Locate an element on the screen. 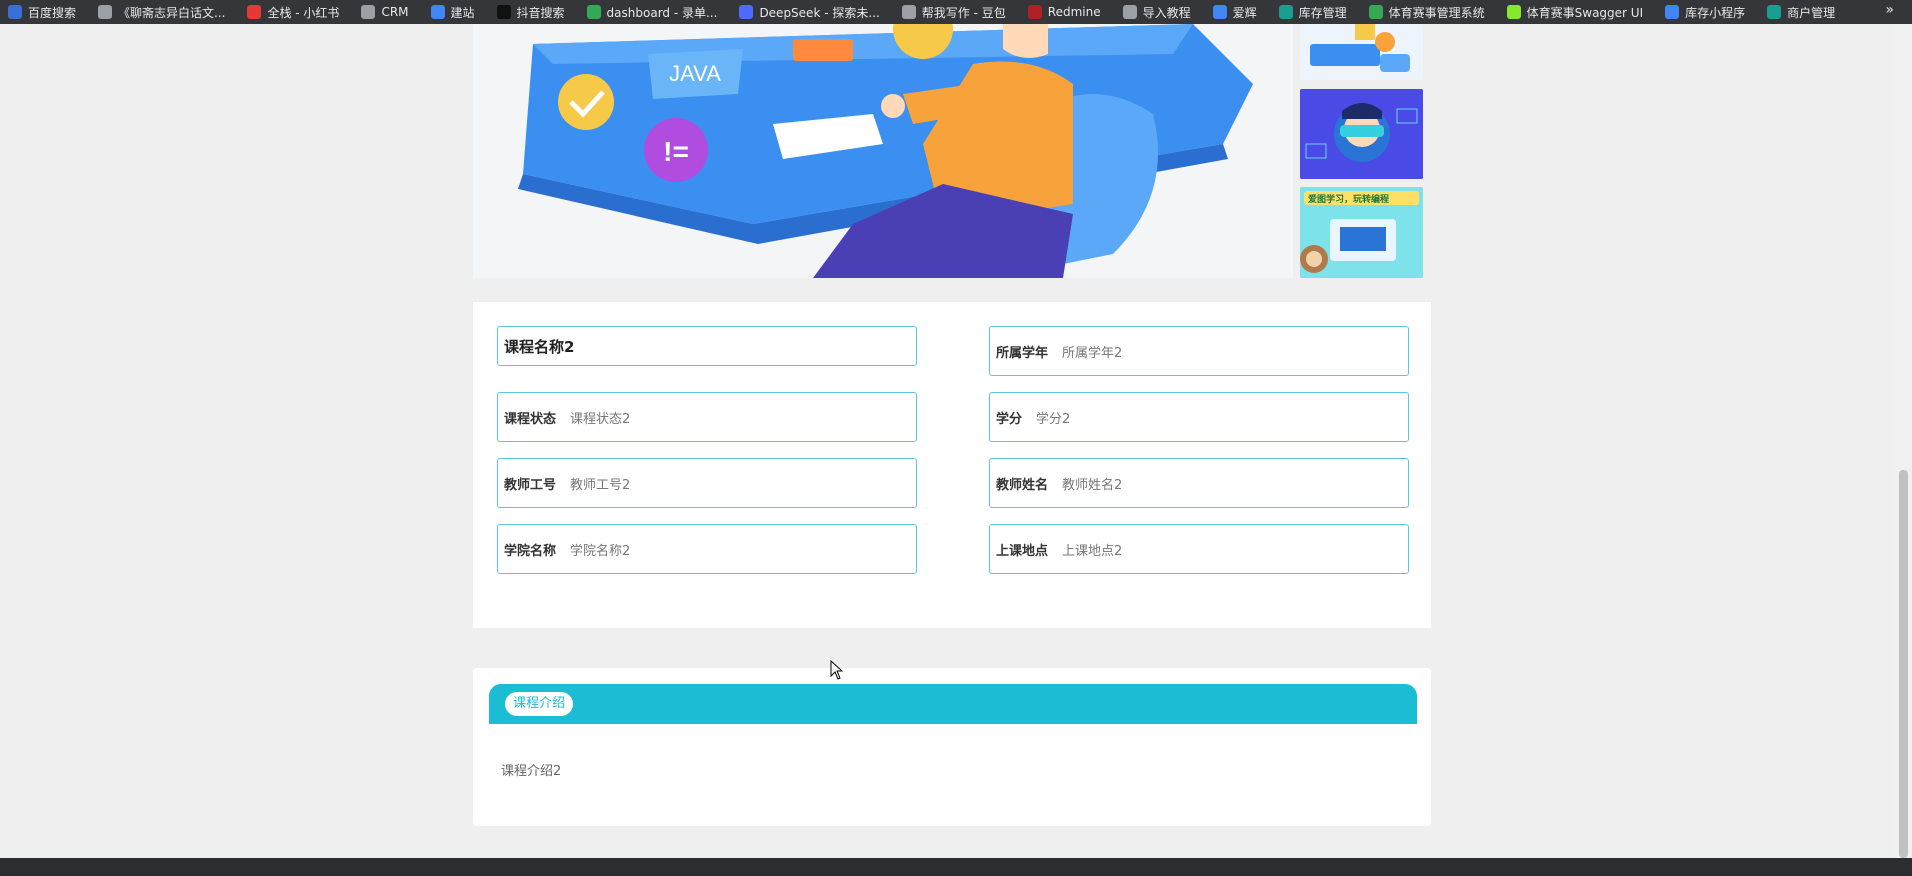 The height and width of the screenshot is (876, 1912). mouse-cursor-icon is located at coordinates (837, 670).